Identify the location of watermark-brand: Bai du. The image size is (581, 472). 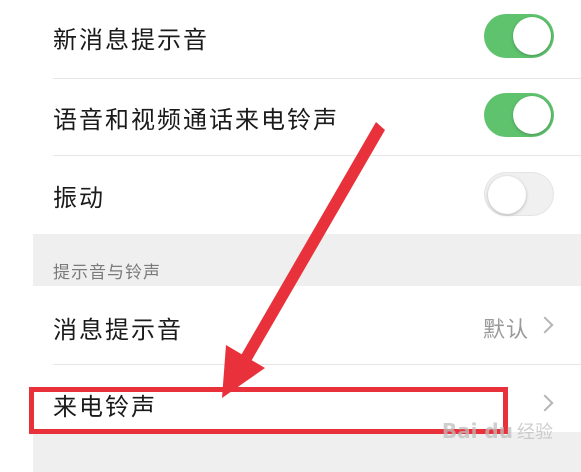
(477, 431).